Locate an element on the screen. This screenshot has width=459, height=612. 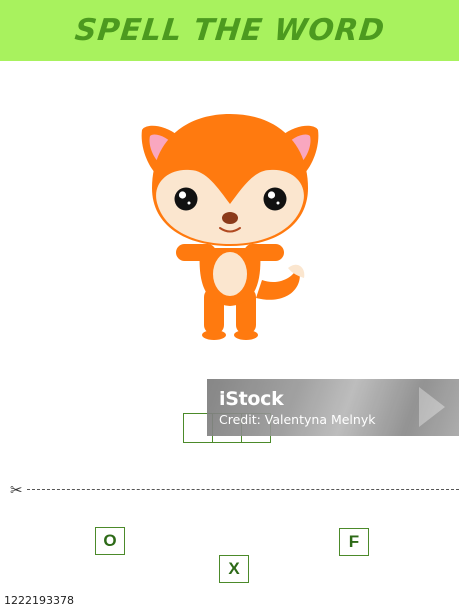
fox-left-foot is located at coordinates (214, 335).